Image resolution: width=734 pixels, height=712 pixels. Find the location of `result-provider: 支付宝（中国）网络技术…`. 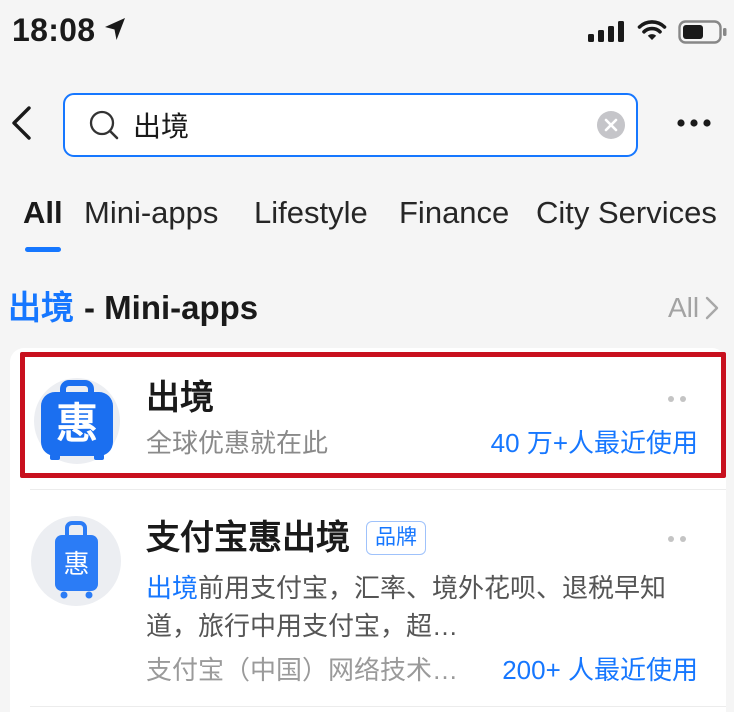

result-provider: 支付宝（中国）网络技术… is located at coordinates (302, 670).